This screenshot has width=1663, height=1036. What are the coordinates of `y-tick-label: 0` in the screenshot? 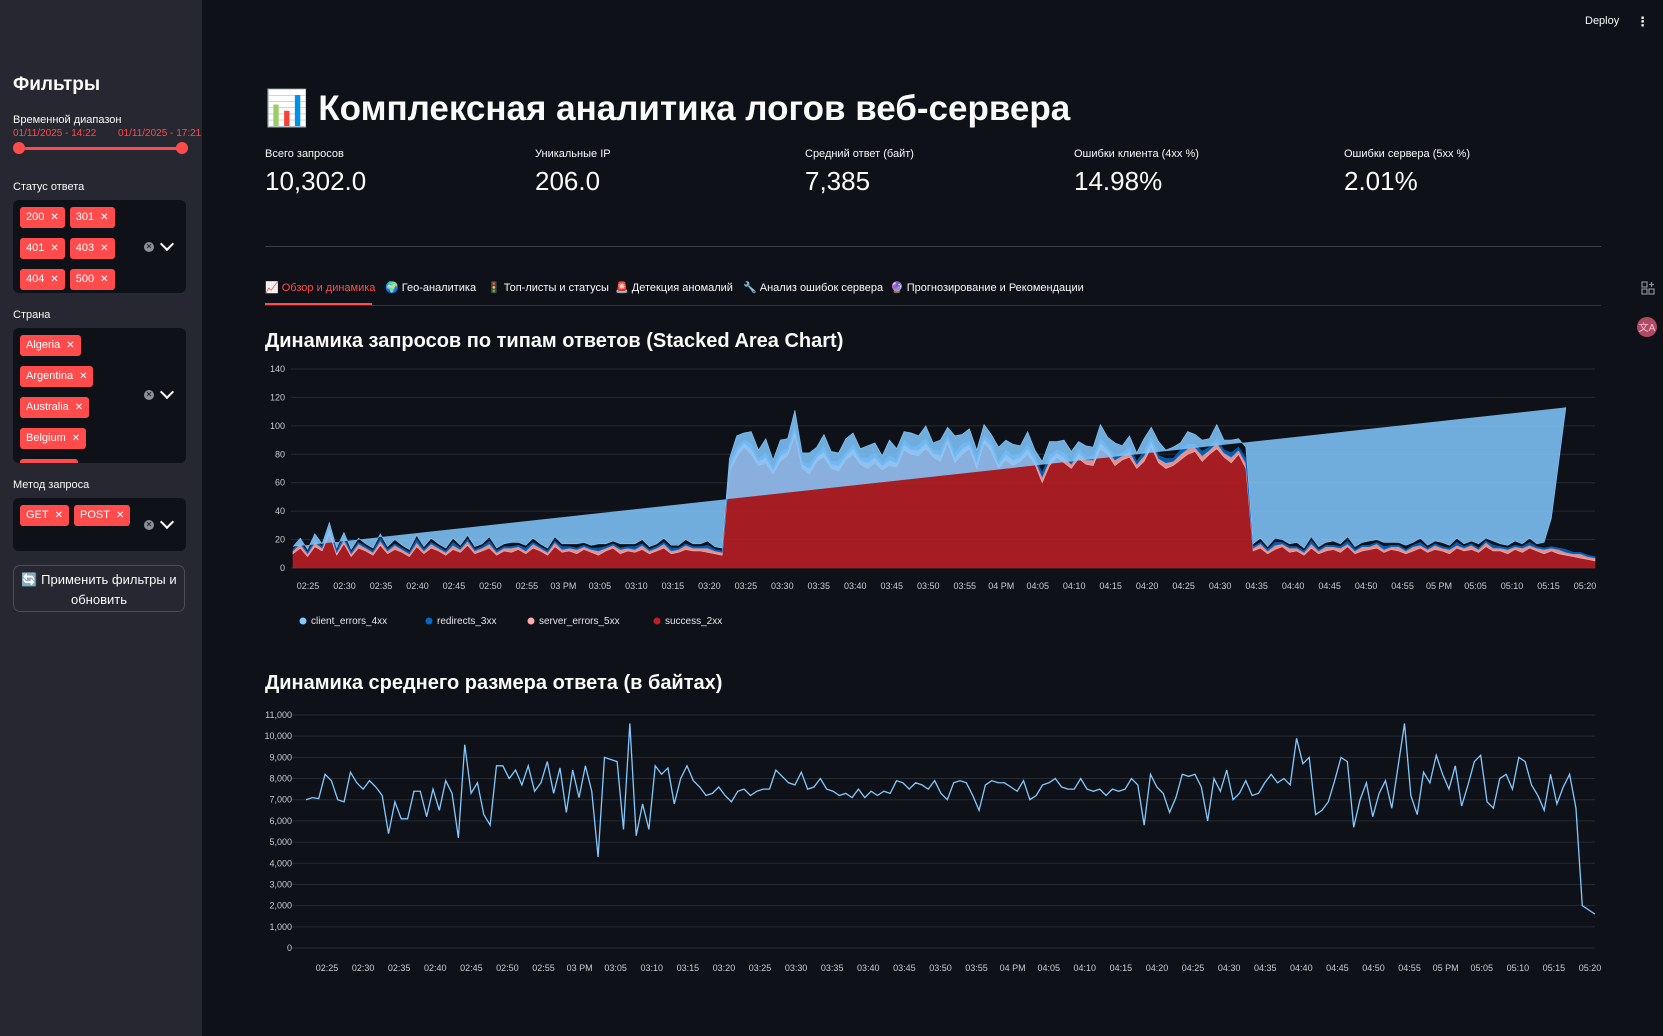 It's located at (282, 568).